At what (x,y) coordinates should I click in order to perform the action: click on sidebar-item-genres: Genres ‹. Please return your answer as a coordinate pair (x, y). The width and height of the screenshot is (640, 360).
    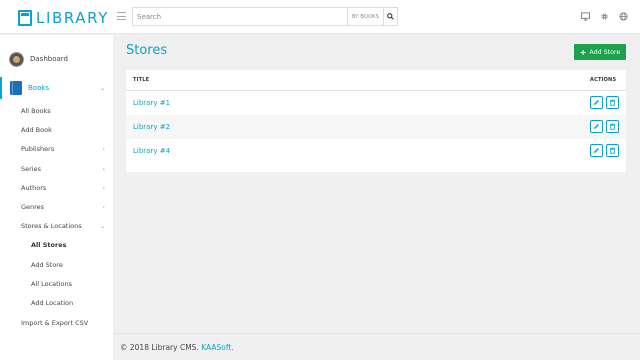
    Looking at the image, I should click on (67, 207).